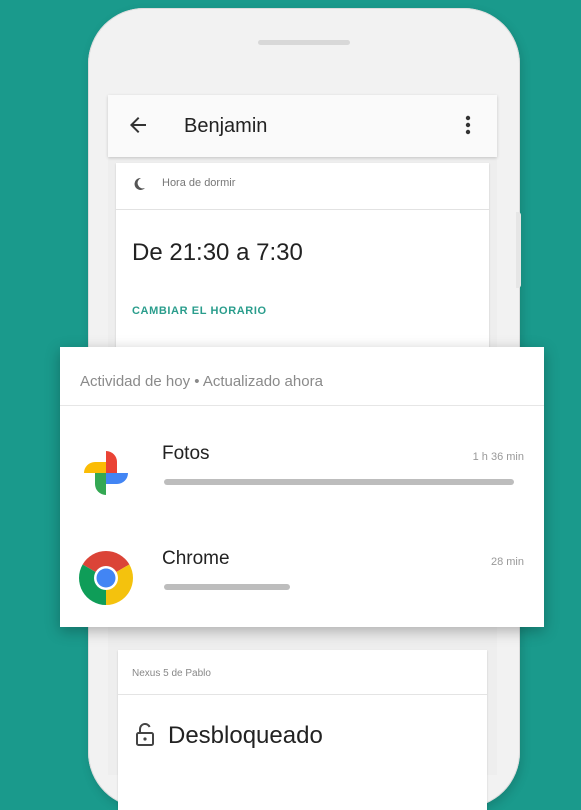  I want to click on usage-bar-fotos, so click(339, 482).